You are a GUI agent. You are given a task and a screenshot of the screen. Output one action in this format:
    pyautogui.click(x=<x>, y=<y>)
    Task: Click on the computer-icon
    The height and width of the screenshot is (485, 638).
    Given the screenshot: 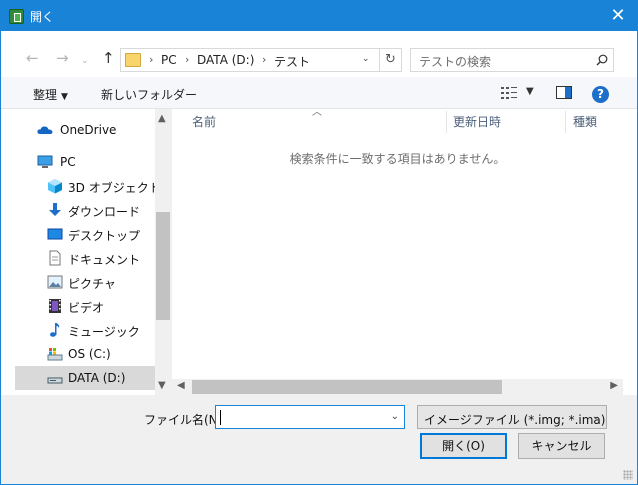 What is the action you would take?
    pyautogui.click(x=45, y=161)
    